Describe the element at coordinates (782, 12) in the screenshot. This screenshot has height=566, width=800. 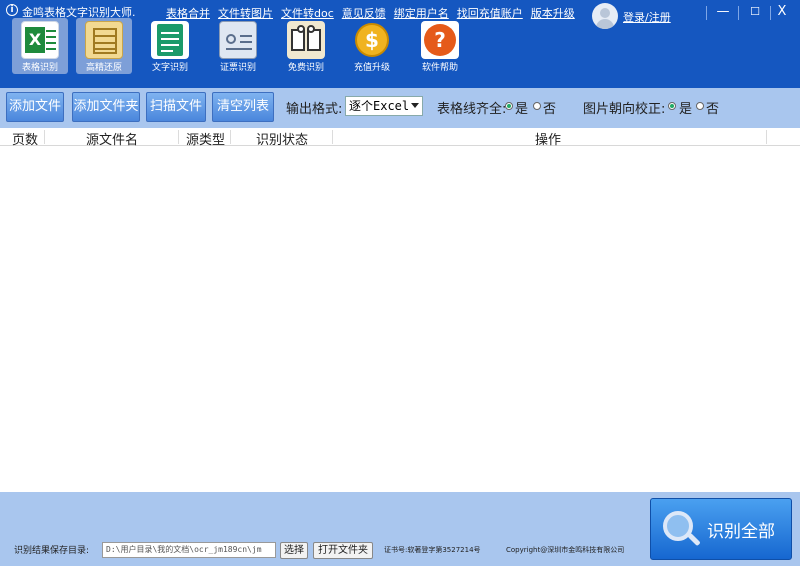
I see `close-button: X` at that location.